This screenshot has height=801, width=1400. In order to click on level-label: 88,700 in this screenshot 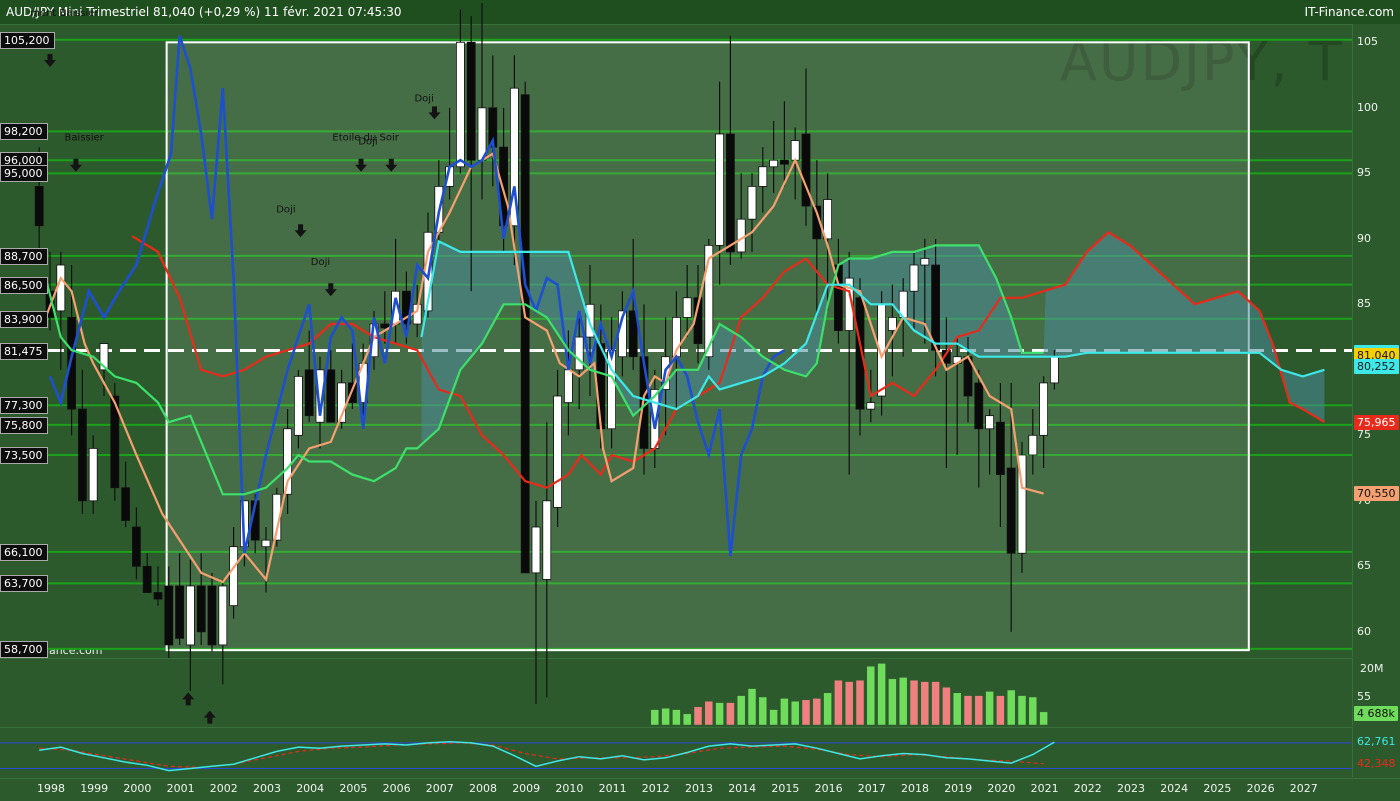, I will do `click(24, 256)`.